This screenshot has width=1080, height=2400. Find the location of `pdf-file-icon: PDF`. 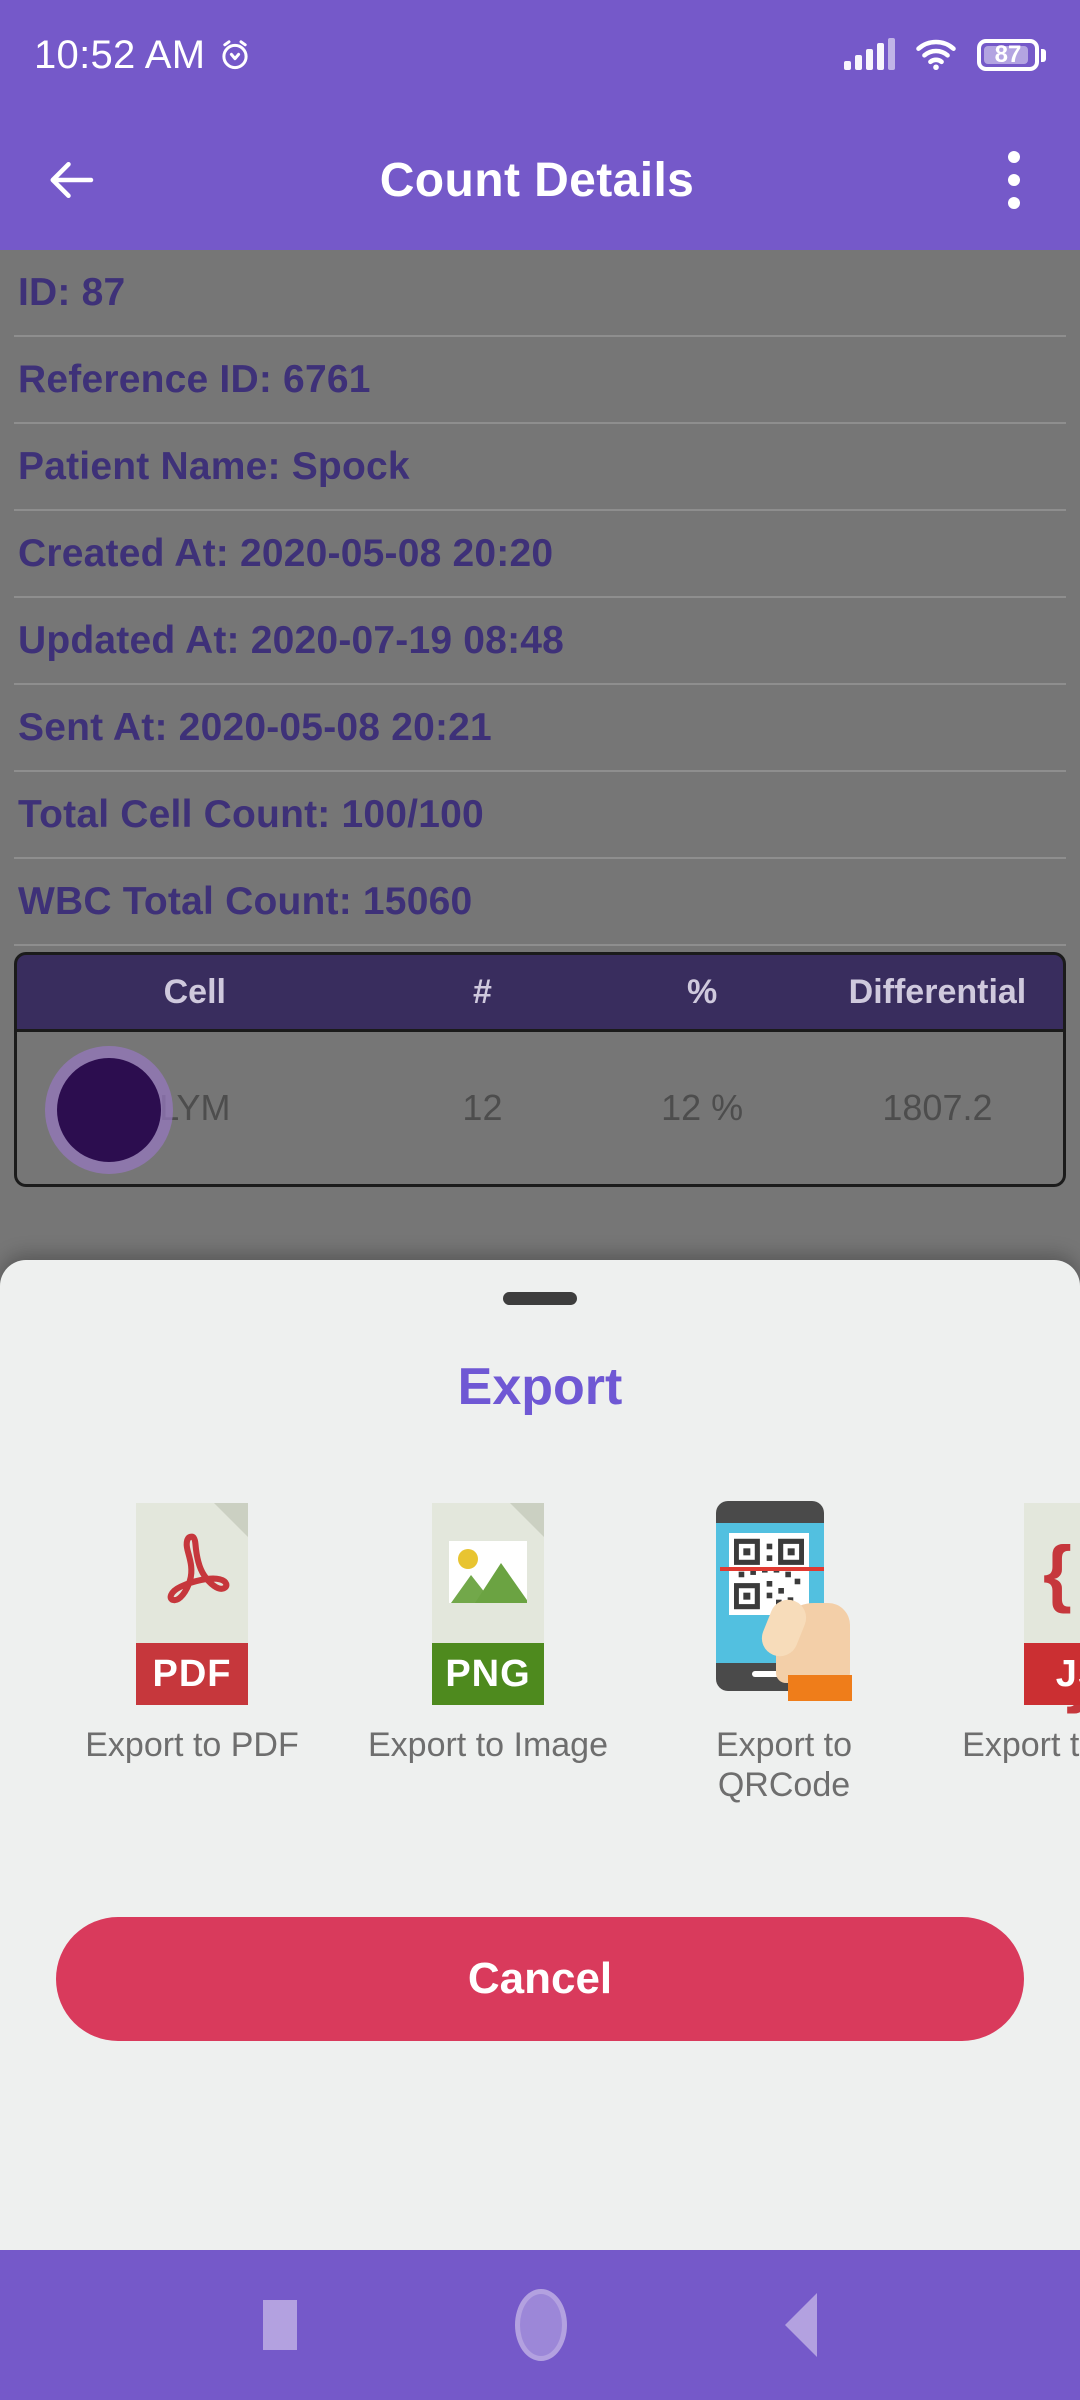

pdf-file-icon: PDF is located at coordinates (192, 1600).